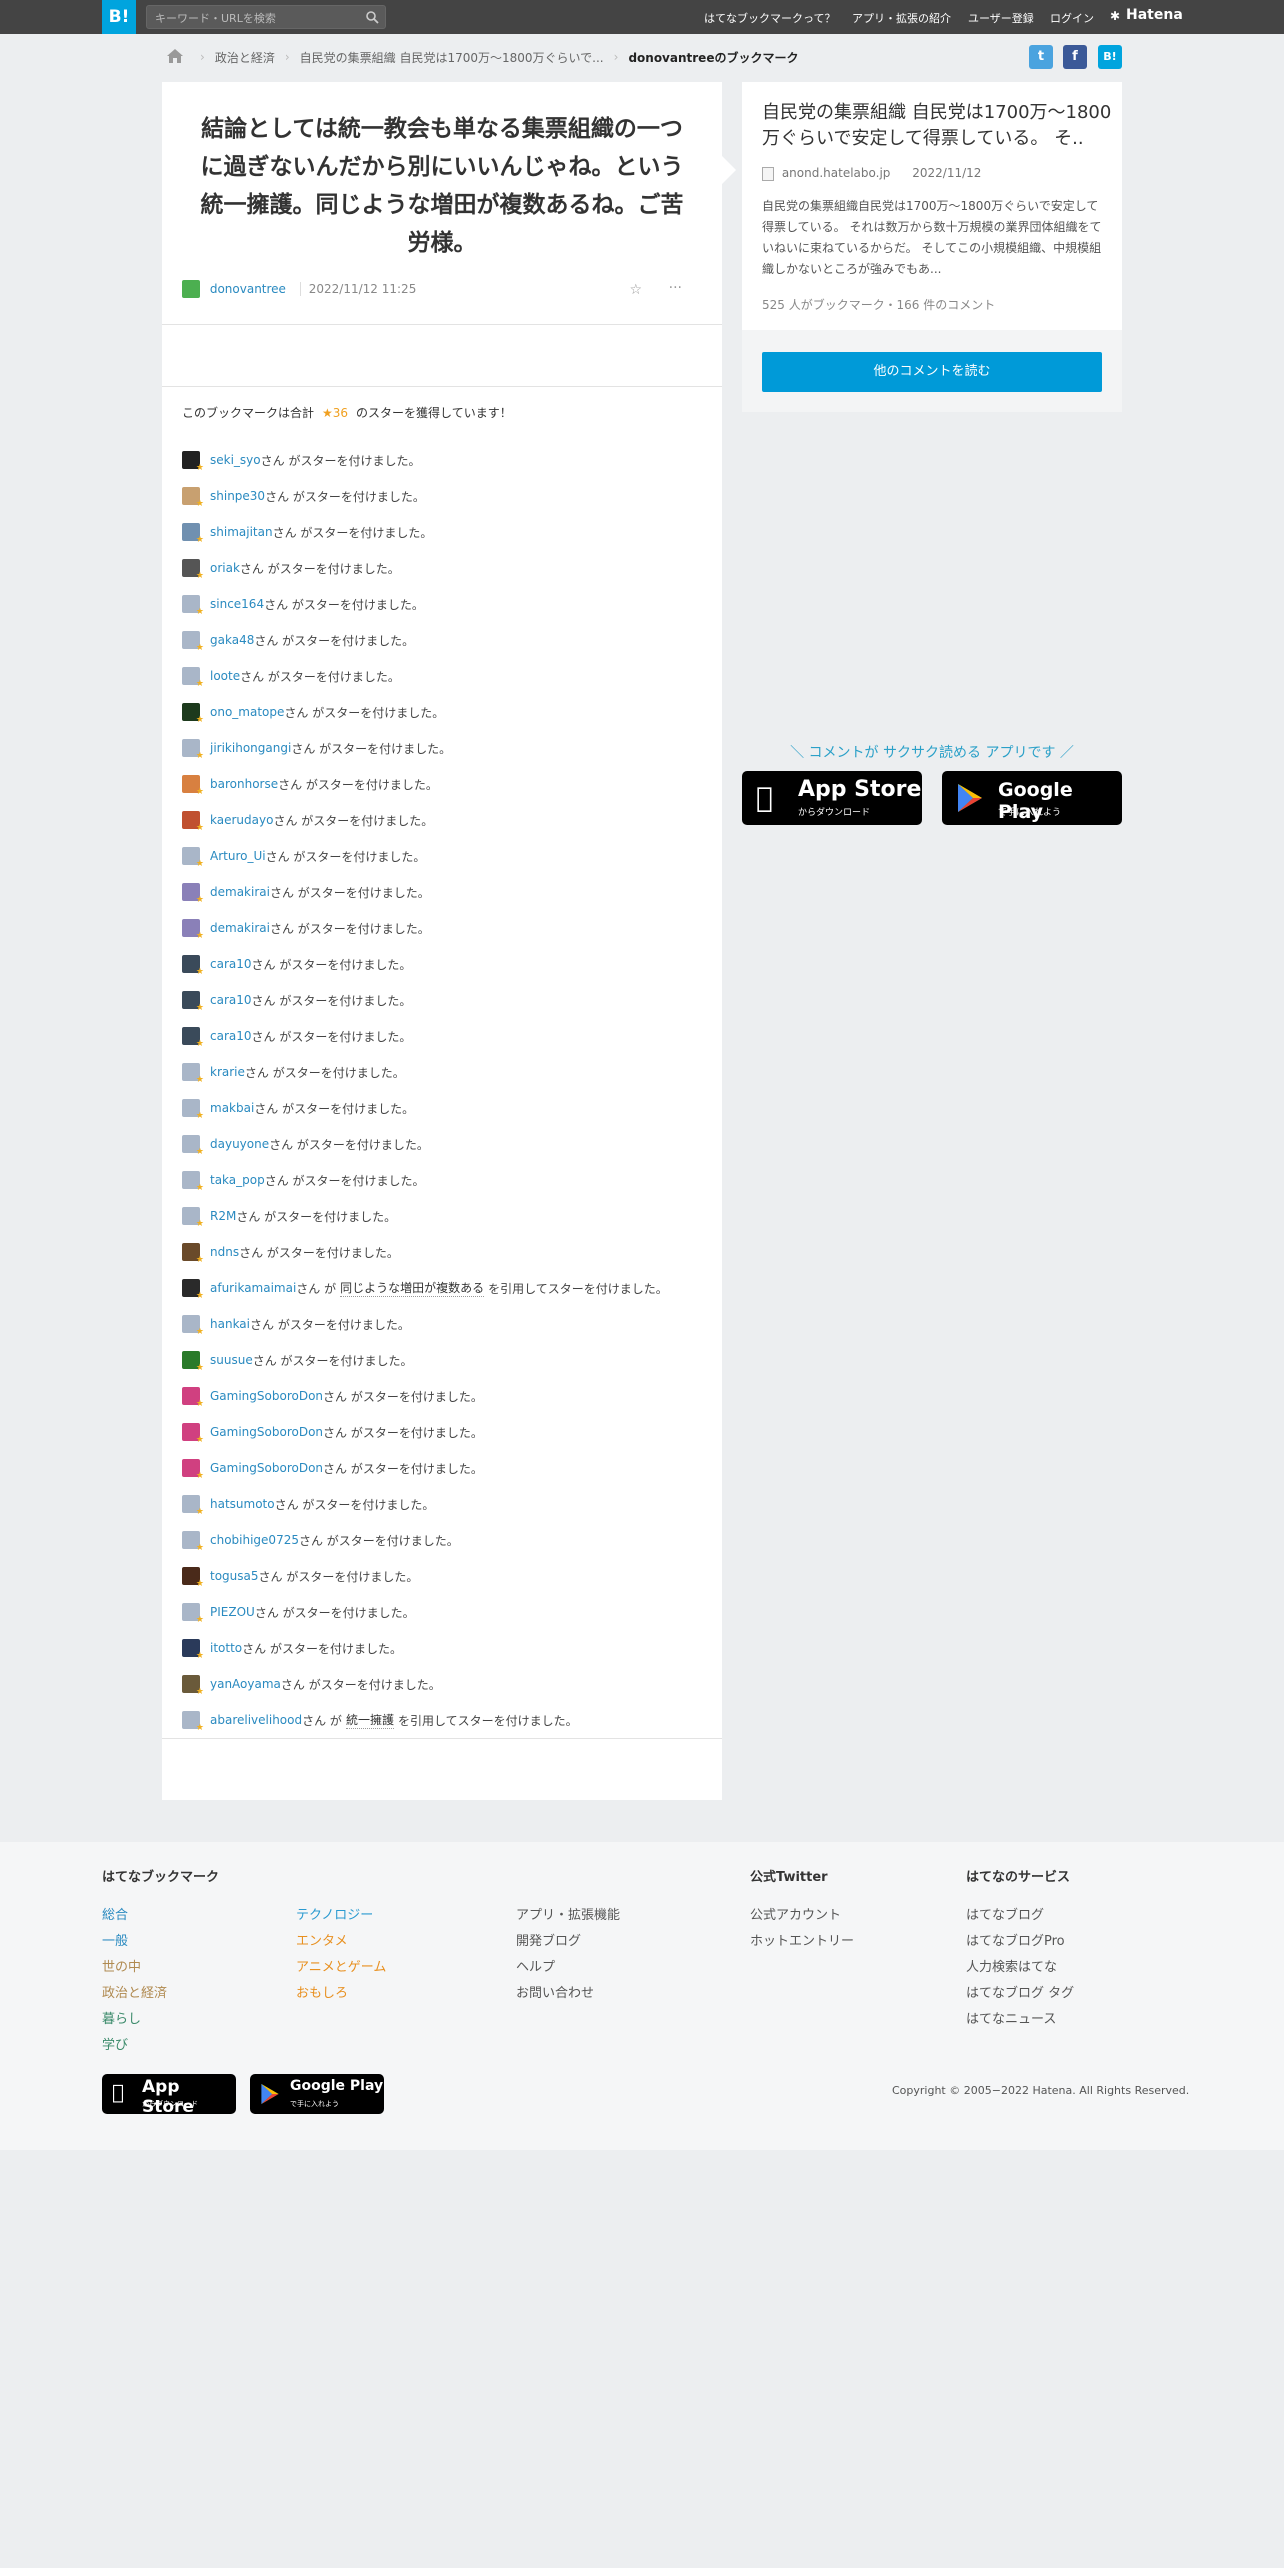 This screenshot has width=1284, height=2568. What do you see at coordinates (237, 496) in the screenshot?
I see `star-user: shinpe30` at bounding box center [237, 496].